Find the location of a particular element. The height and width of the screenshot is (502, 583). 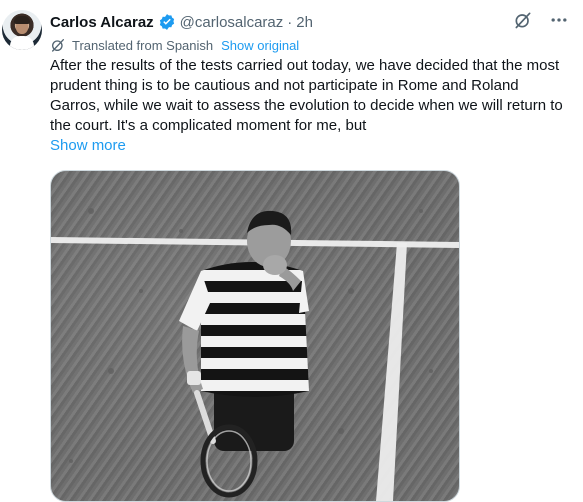

timestamp: 2h is located at coordinates (304, 22).